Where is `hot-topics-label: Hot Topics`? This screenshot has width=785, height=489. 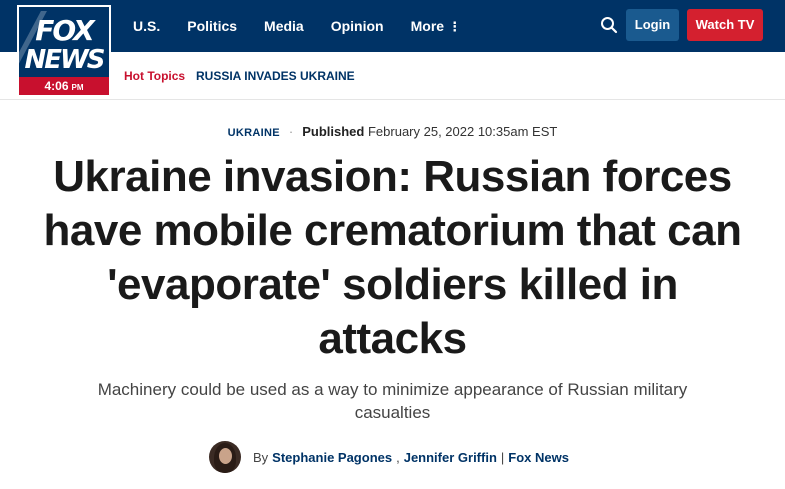 hot-topics-label: Hot Topics is located at coordinates (155, 76).